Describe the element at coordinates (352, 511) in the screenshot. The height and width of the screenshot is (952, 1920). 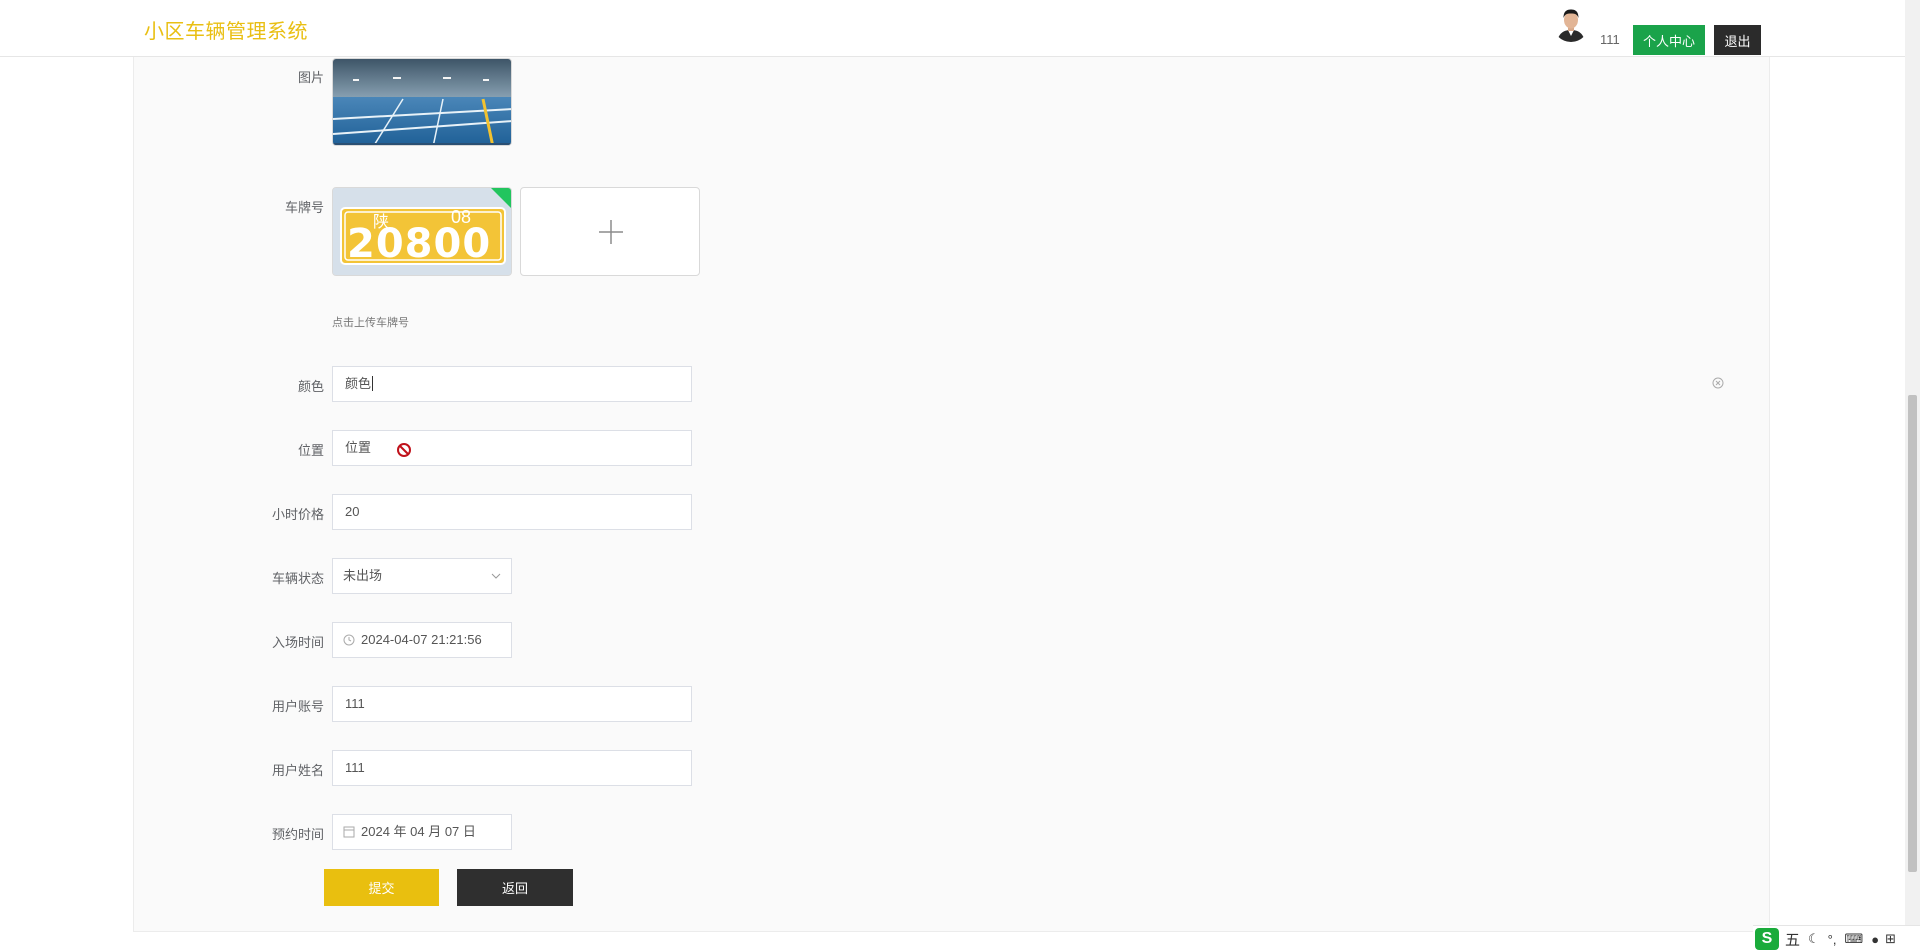
I see `price-value: 20` at that location.